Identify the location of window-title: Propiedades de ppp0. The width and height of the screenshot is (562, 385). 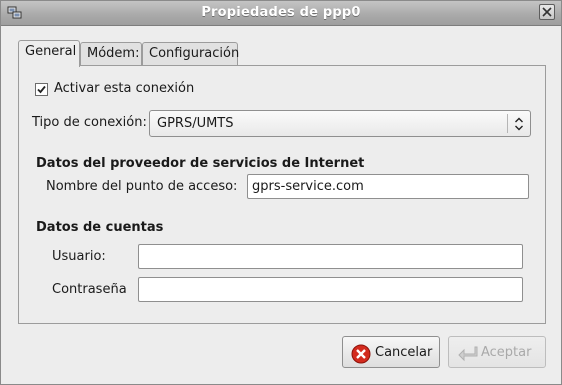
(281, 12).